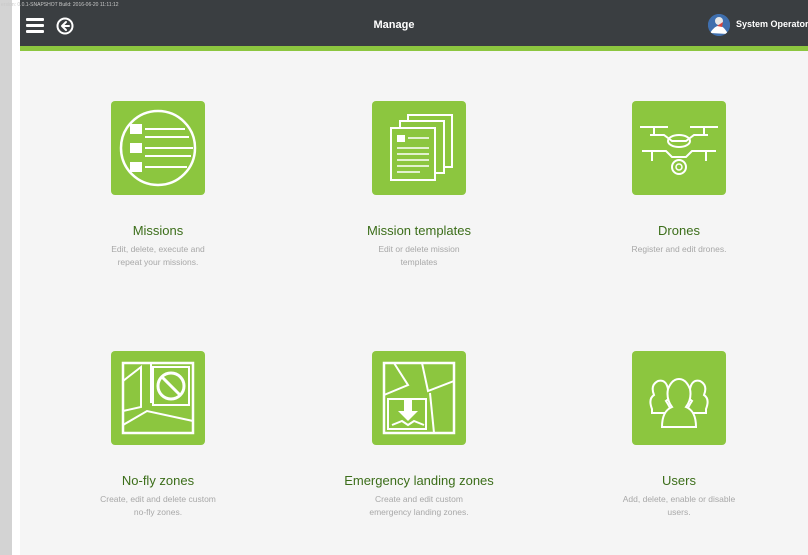 The height and width of the screenshot is (555, 808). What do you see at coordinates (419, 398) in the screenshot?
I see `landing-zone-icon` at bounding box center [419, 398].